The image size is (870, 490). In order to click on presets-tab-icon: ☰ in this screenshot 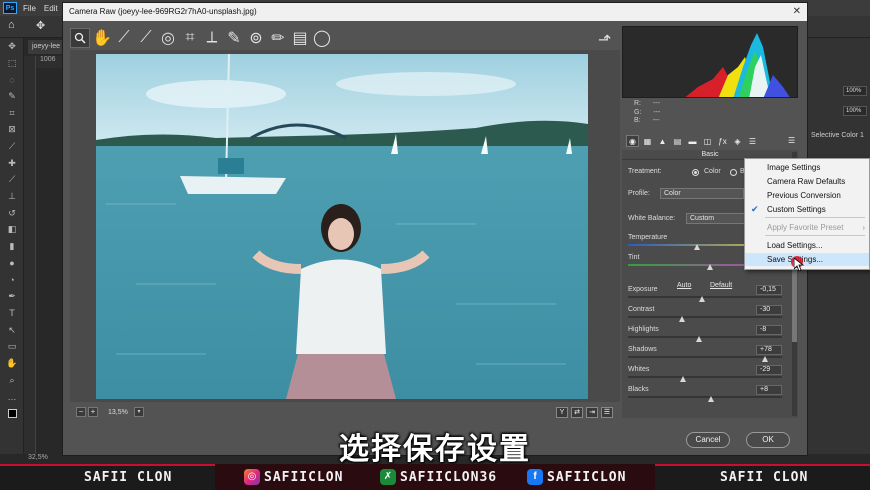, I will do `click(752, 141)`.